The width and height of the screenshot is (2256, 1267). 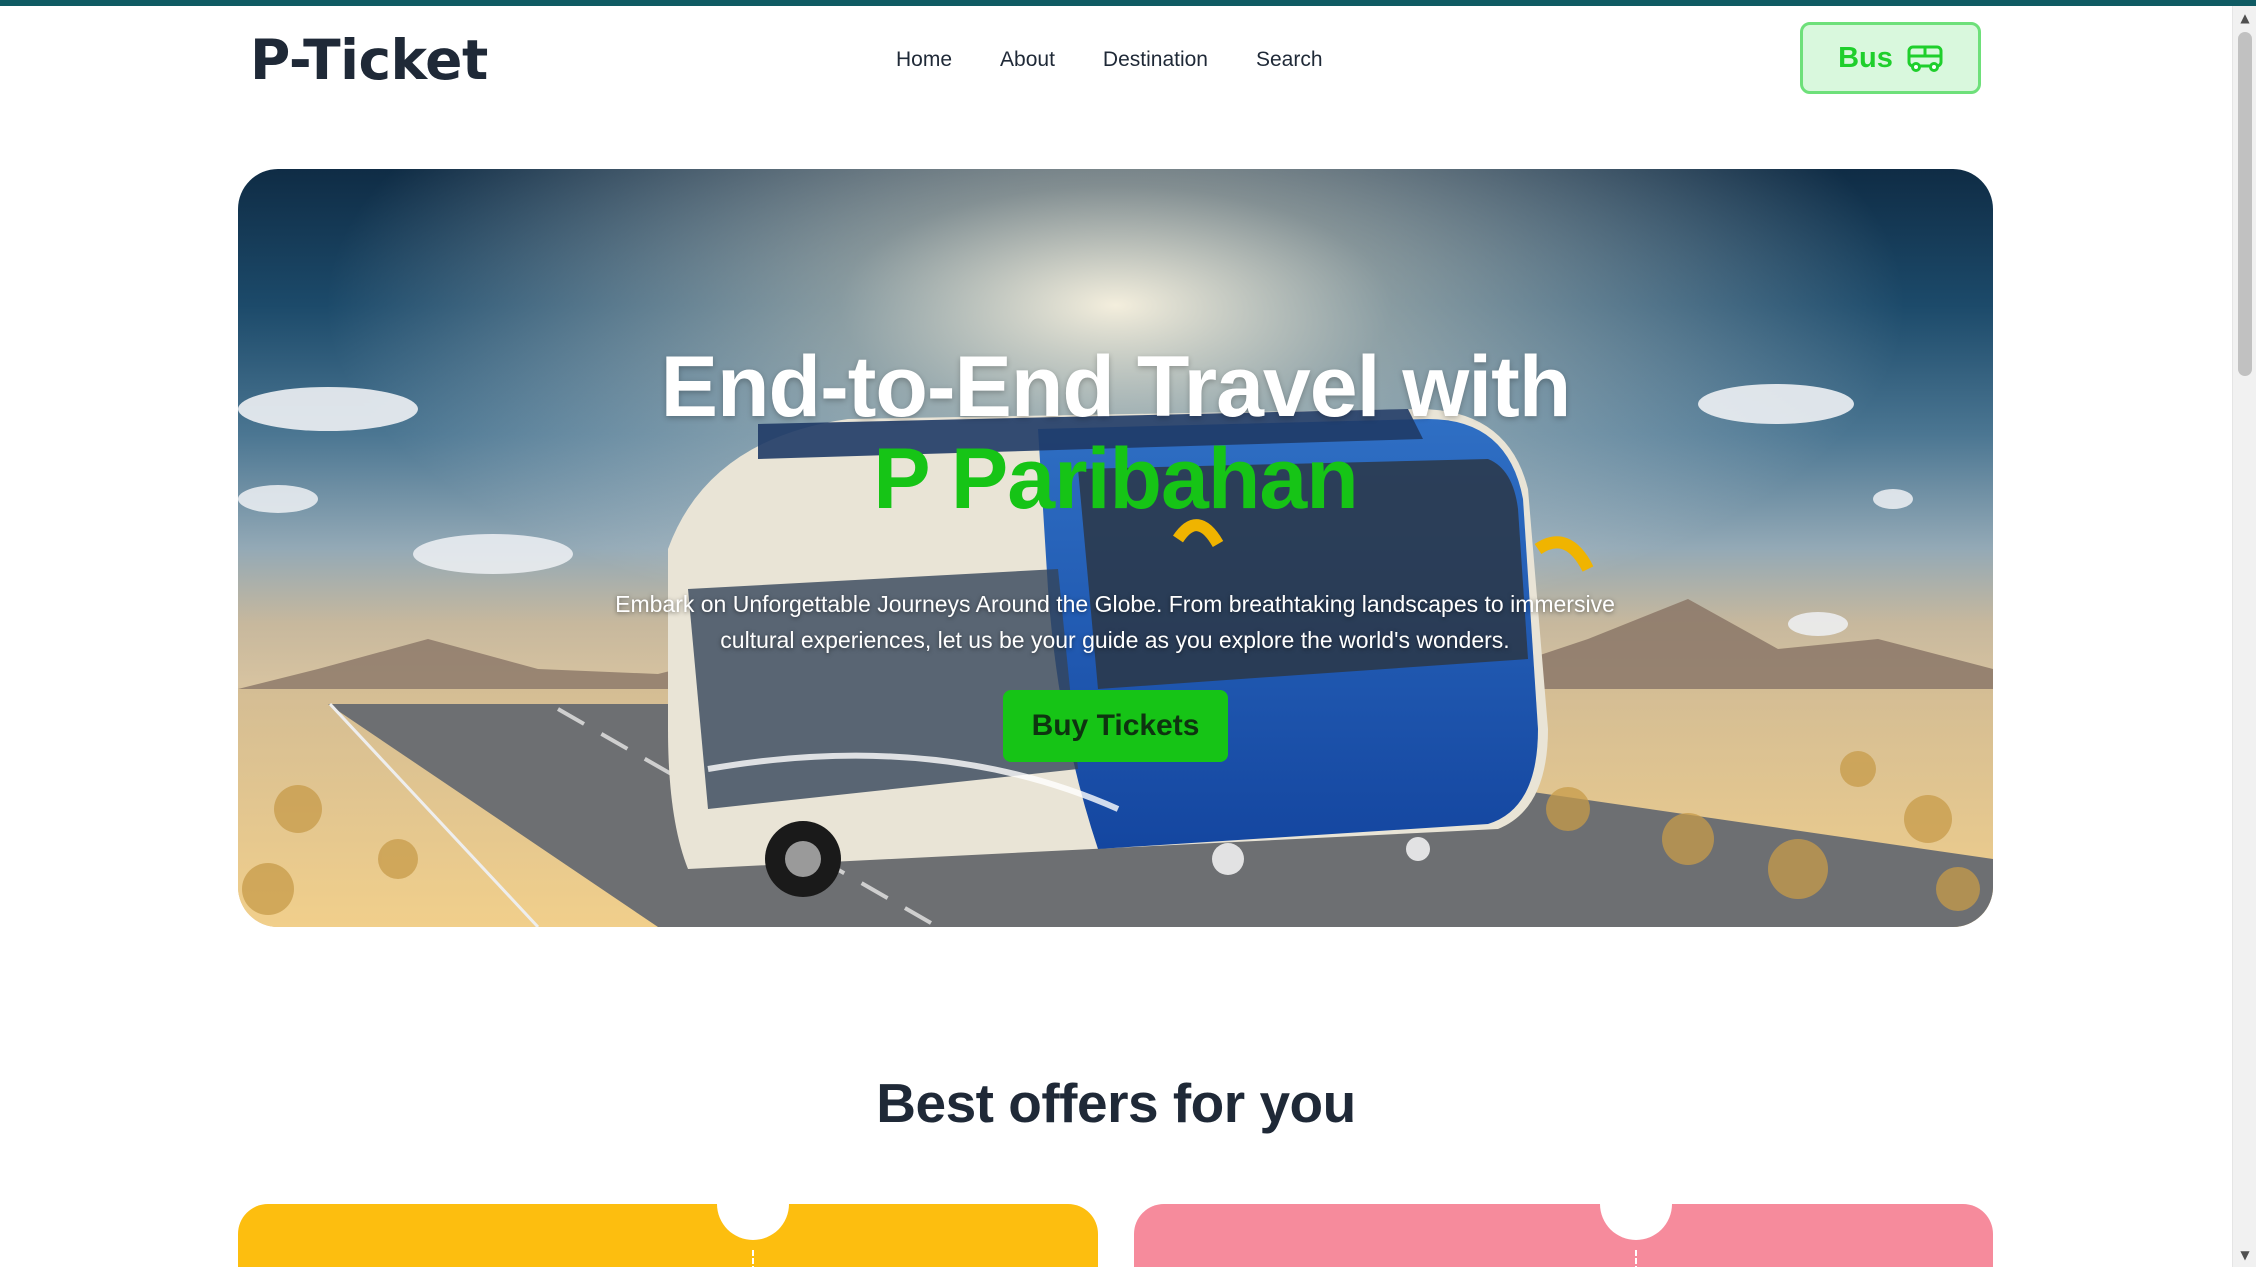 What do you see at coordinates (924, 60) in the screenshot?
I see `nav-link-home: Home` at bounding box center [924, 60].